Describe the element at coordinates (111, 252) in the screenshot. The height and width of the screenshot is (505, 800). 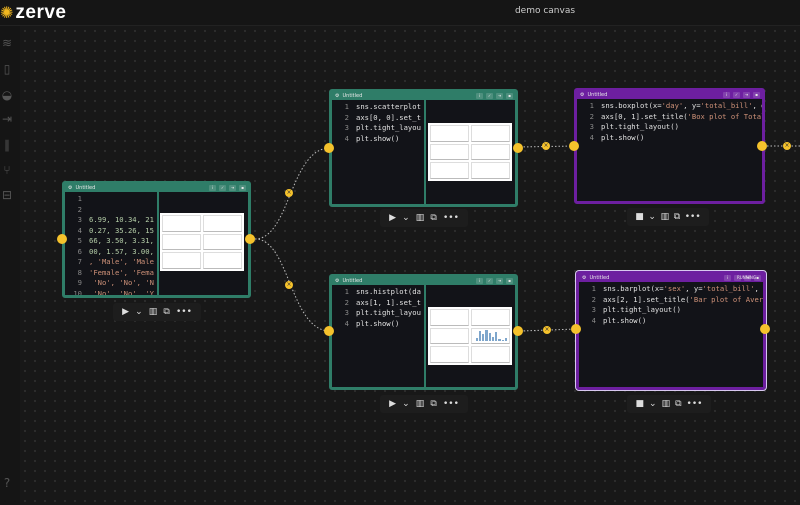
I see `code-line: 6 00, 1.57, 3.00,` at that location.